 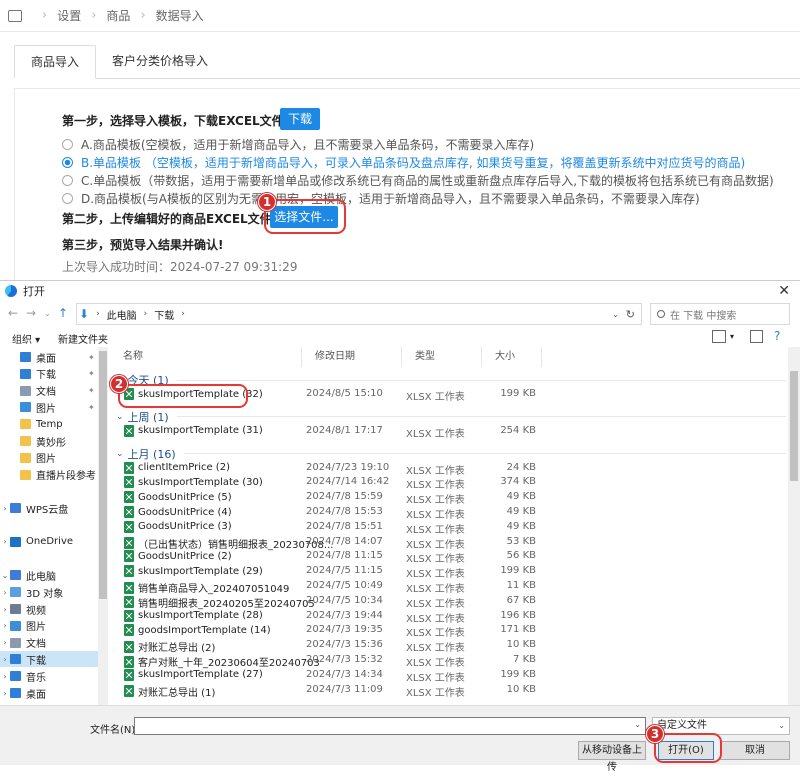 What do you see at coordinates (720, 314) in the screenshot?
I see `search-input: 在 下载 中搜索` at bounding box center [720, 314].